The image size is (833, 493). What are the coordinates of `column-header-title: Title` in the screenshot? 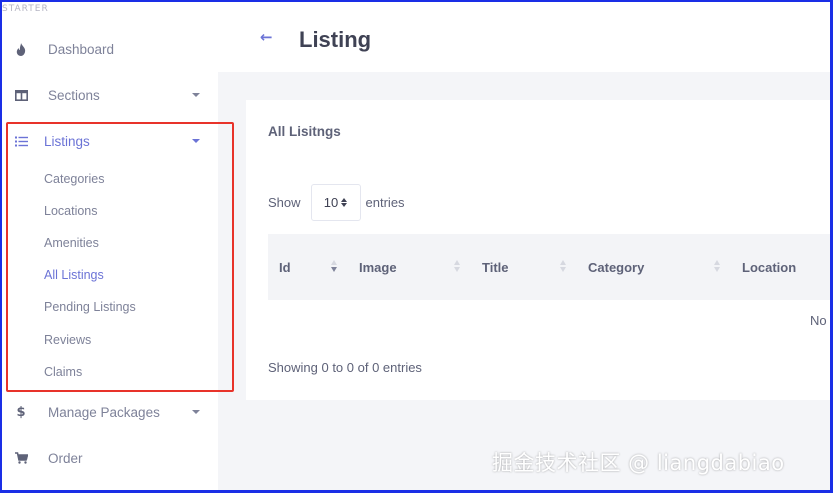 It's located at (495, 267).